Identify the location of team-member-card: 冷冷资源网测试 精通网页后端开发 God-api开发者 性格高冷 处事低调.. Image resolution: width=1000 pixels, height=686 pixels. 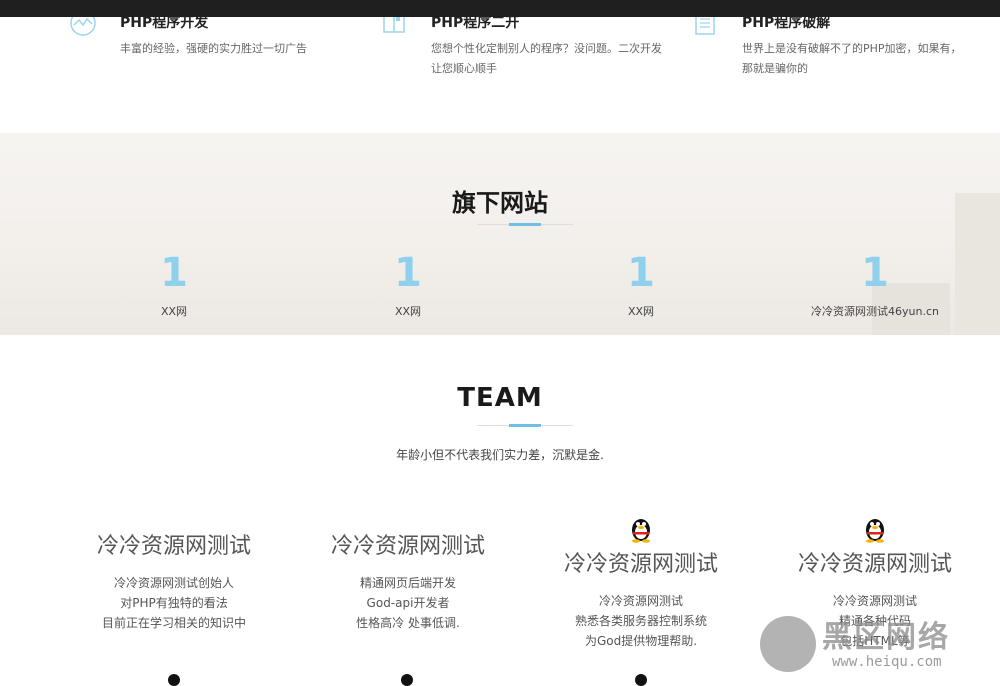
(408, 583).